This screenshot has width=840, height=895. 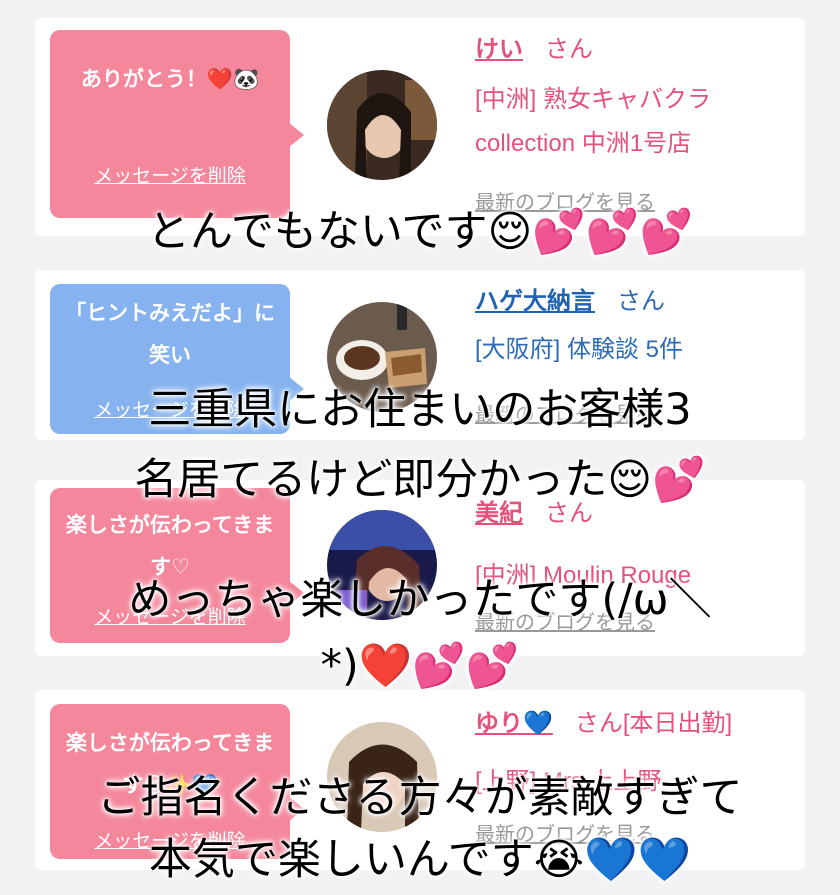 What do you see at coordinates (170, 334) in the screenshot?
I see `message-text: 「ヒントみえだよ」に笑い` at bounding box center [170, 334].